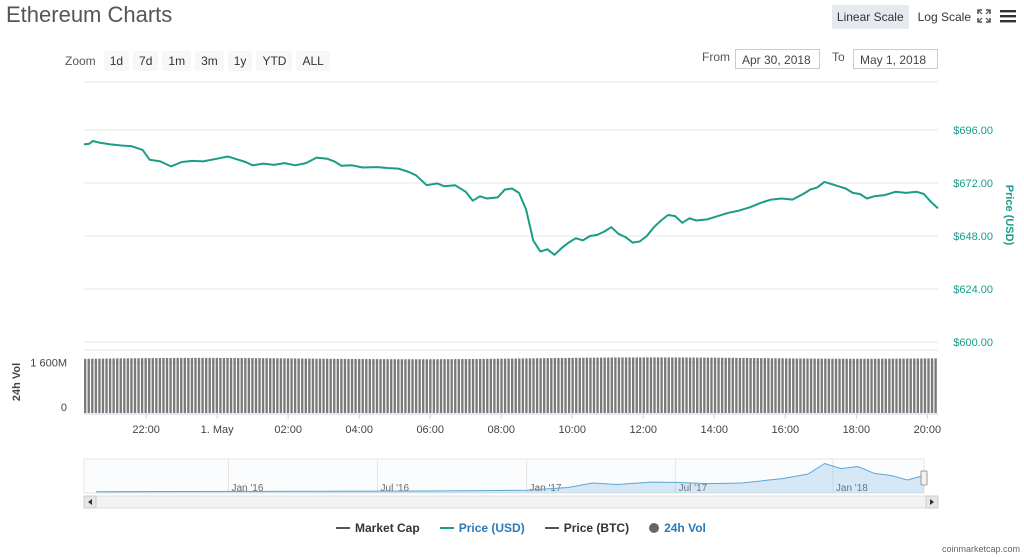  I want to click on volume-tick-label: 1 600M, so click(48, 364).